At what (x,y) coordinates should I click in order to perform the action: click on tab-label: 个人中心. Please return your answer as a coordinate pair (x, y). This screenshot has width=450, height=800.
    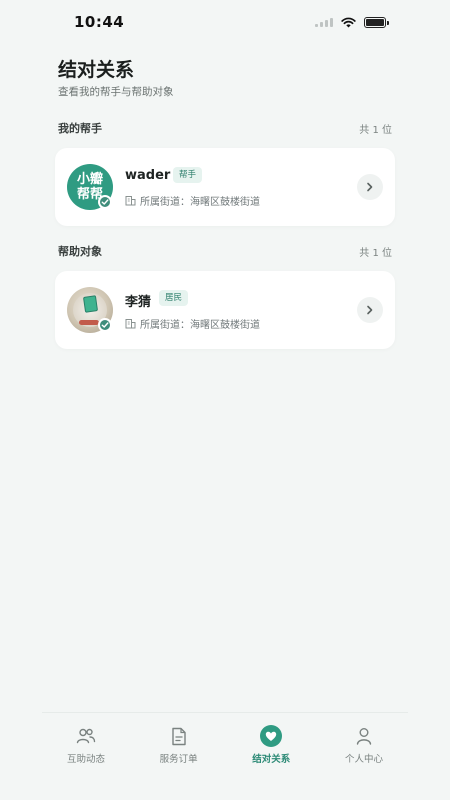
    Looking at the image, I should click on (363, 759).